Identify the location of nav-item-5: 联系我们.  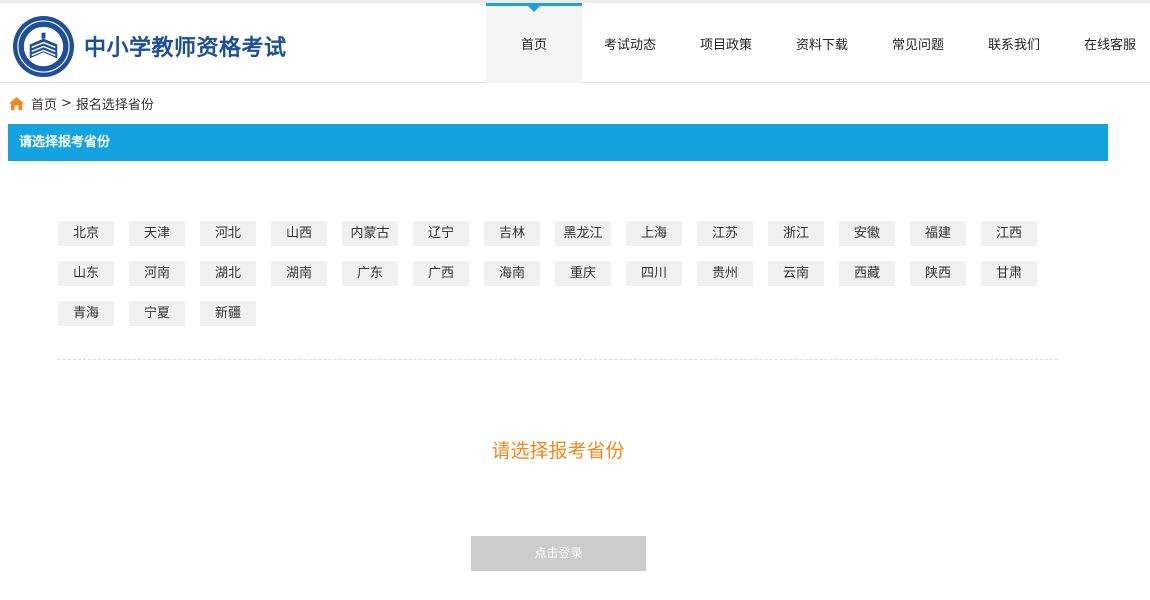
(1014, 43).